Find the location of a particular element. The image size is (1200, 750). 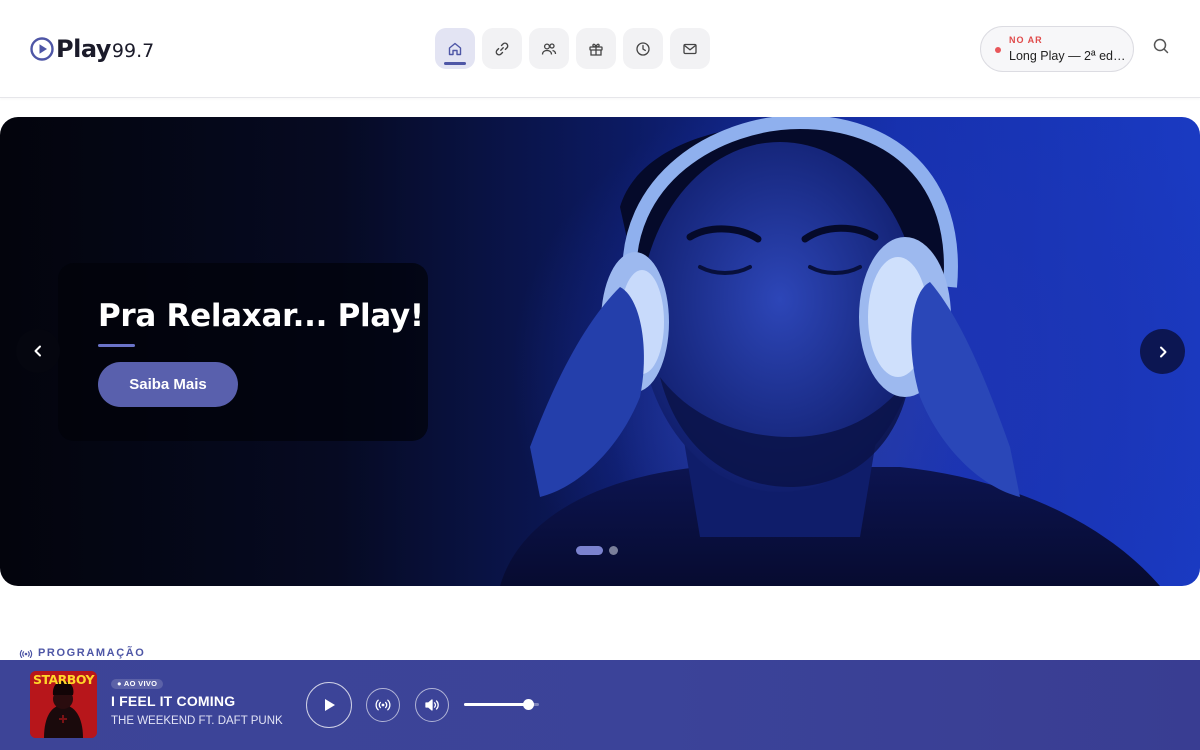

play-button is located at coordinates (329, 705).